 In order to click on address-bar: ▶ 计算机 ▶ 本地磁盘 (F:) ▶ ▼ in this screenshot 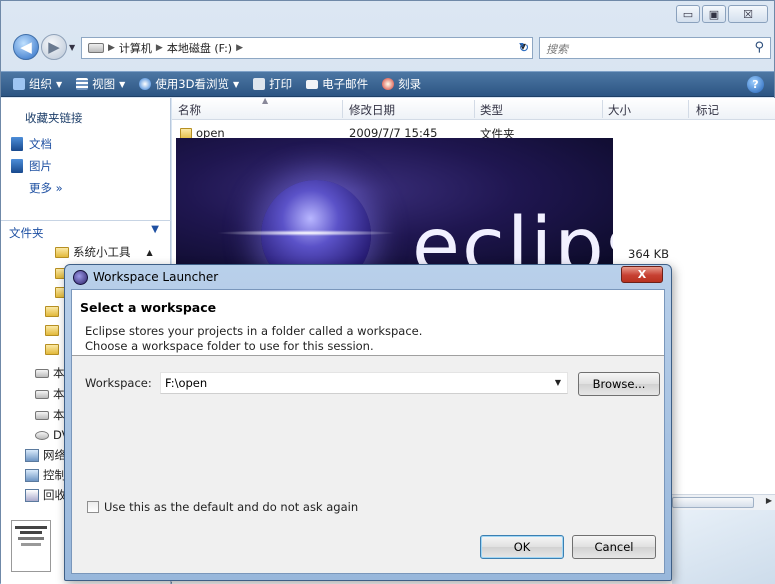, I will do `click(307, 48)`.